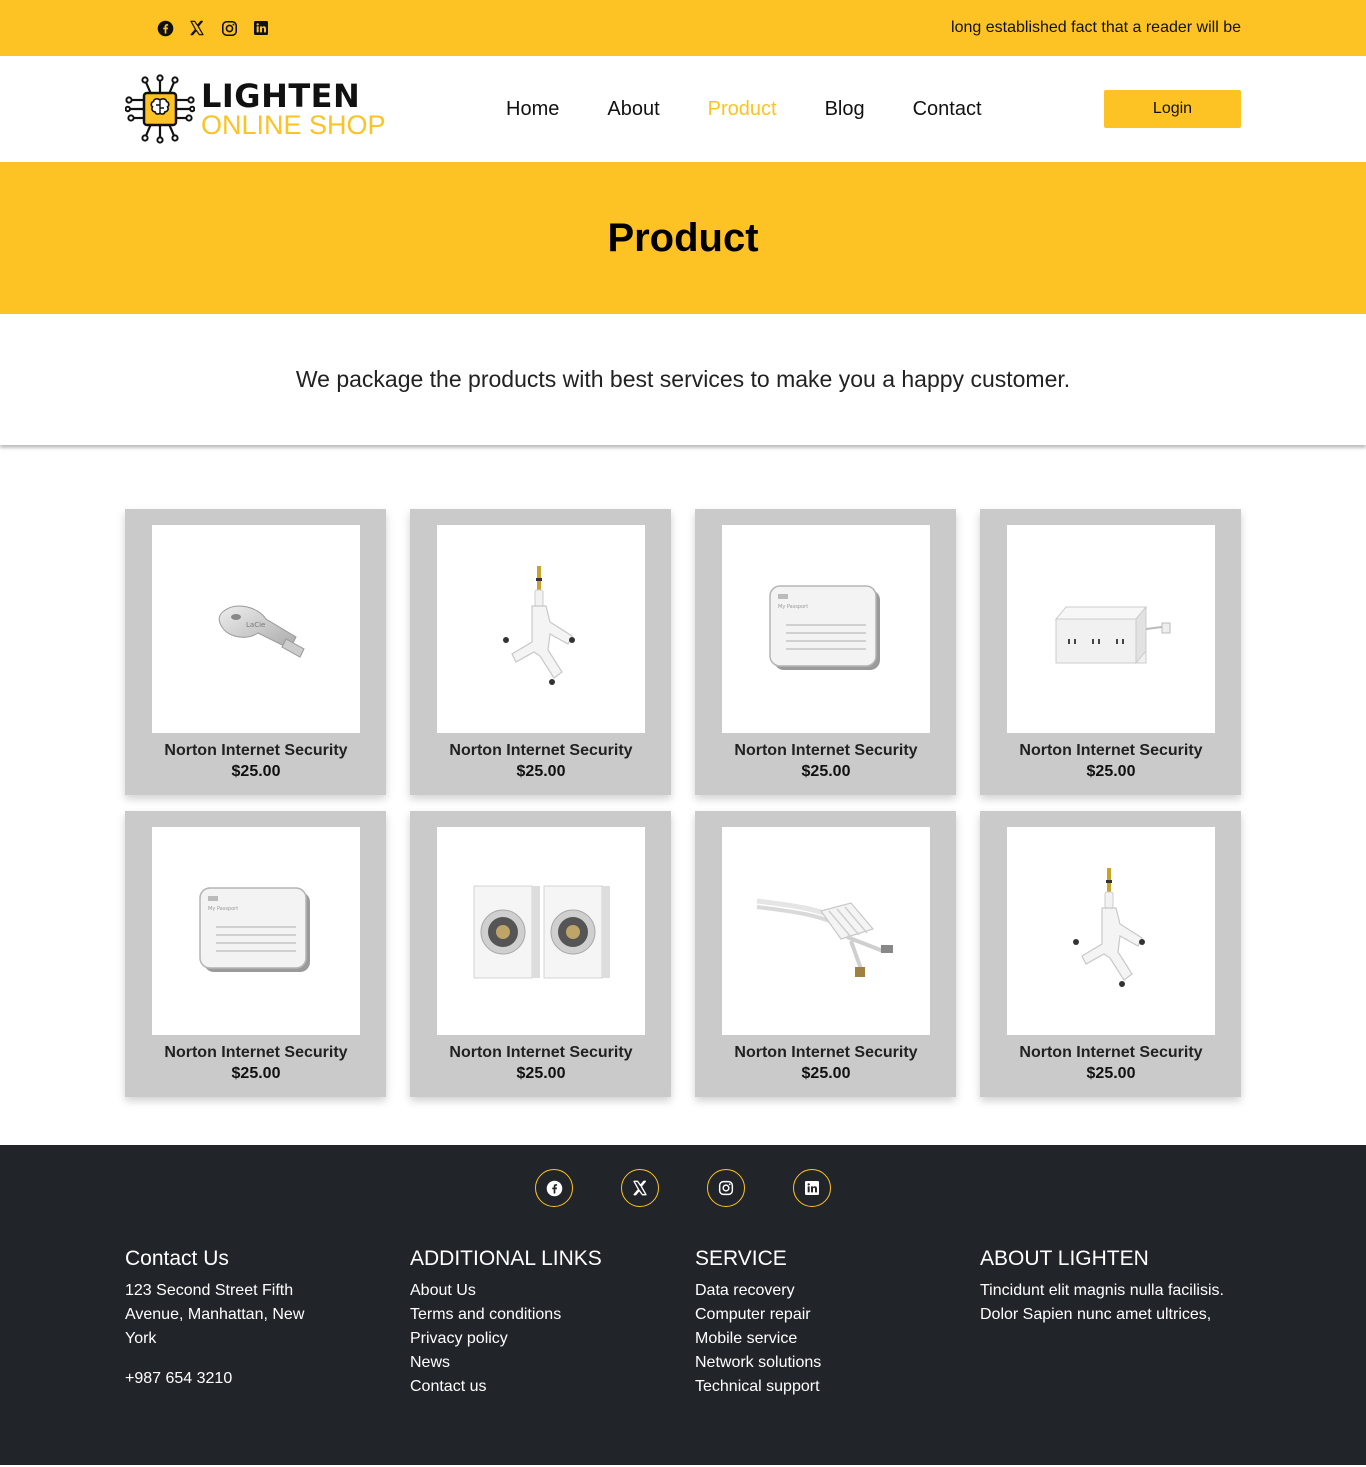  What do you see at coordinates (837, 1315) in the screenshot?
I see `footer-service-computer-repair: Computer repair` at bounding box center [837, 1315].